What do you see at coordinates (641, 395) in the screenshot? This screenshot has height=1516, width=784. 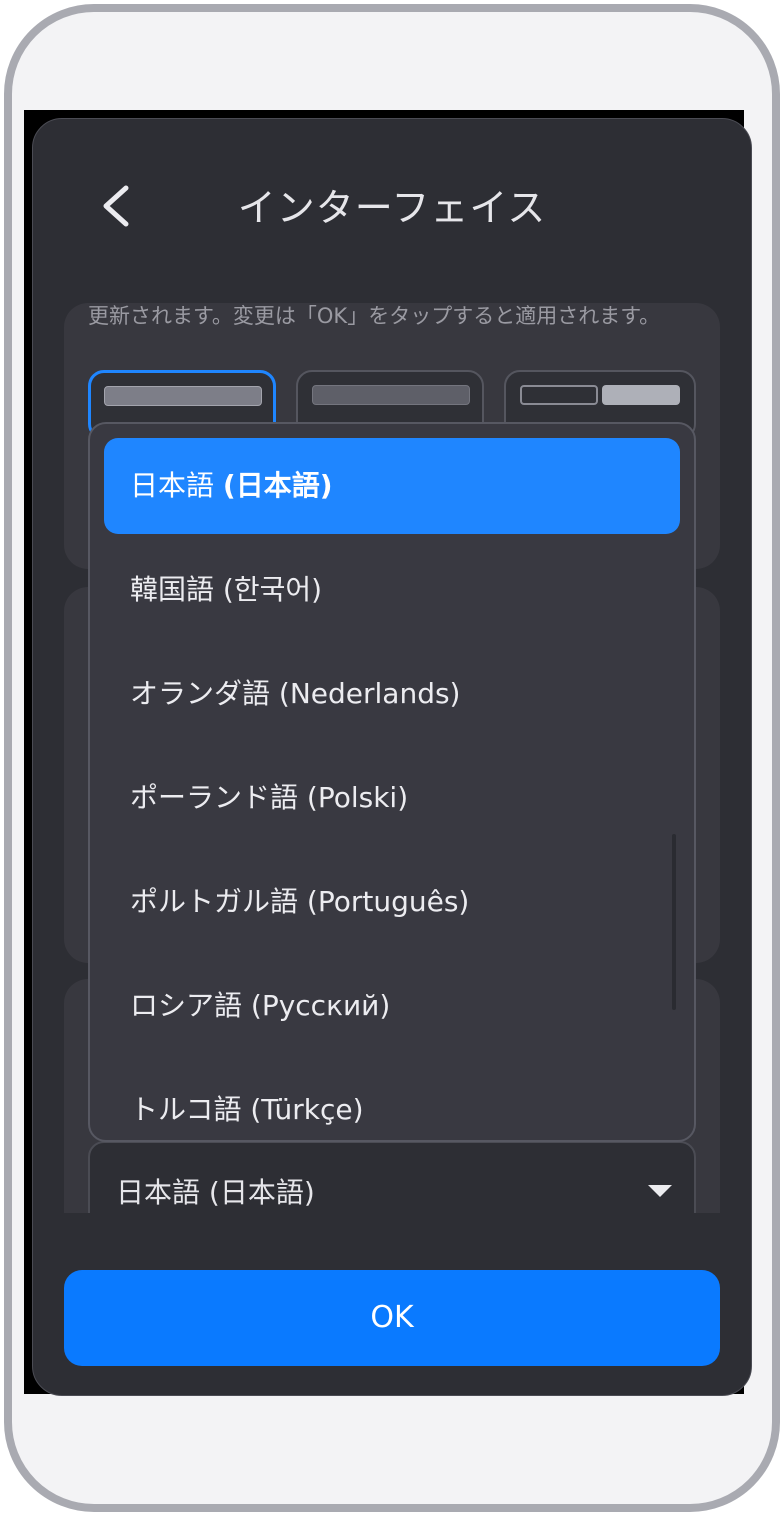 I see `theme-preview-bar-light` at bounding box center [641, 395].